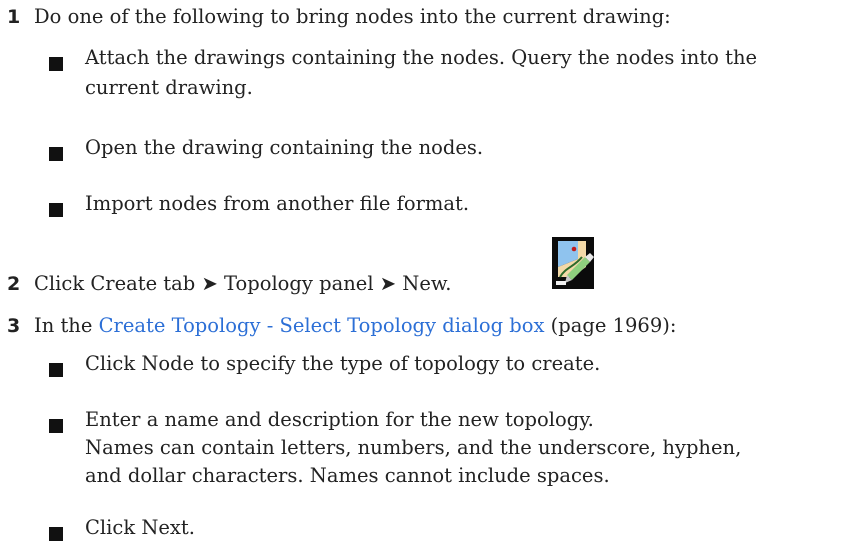 The width and height of the screenshot is (853, 554). What do you see at coordinates (14, 284) in the screenshot?
I see `step-number: 2` at bounding box center [14, 284].